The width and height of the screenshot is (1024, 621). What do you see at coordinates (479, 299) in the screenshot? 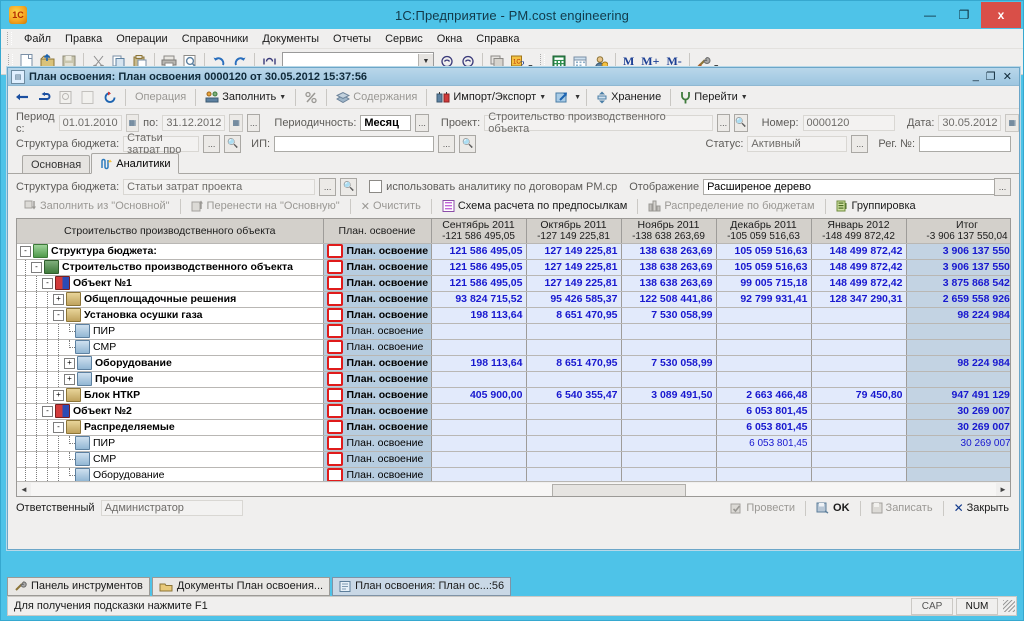
I see `value-cell: 93 824 715,52` at bounding box center [479, 299].